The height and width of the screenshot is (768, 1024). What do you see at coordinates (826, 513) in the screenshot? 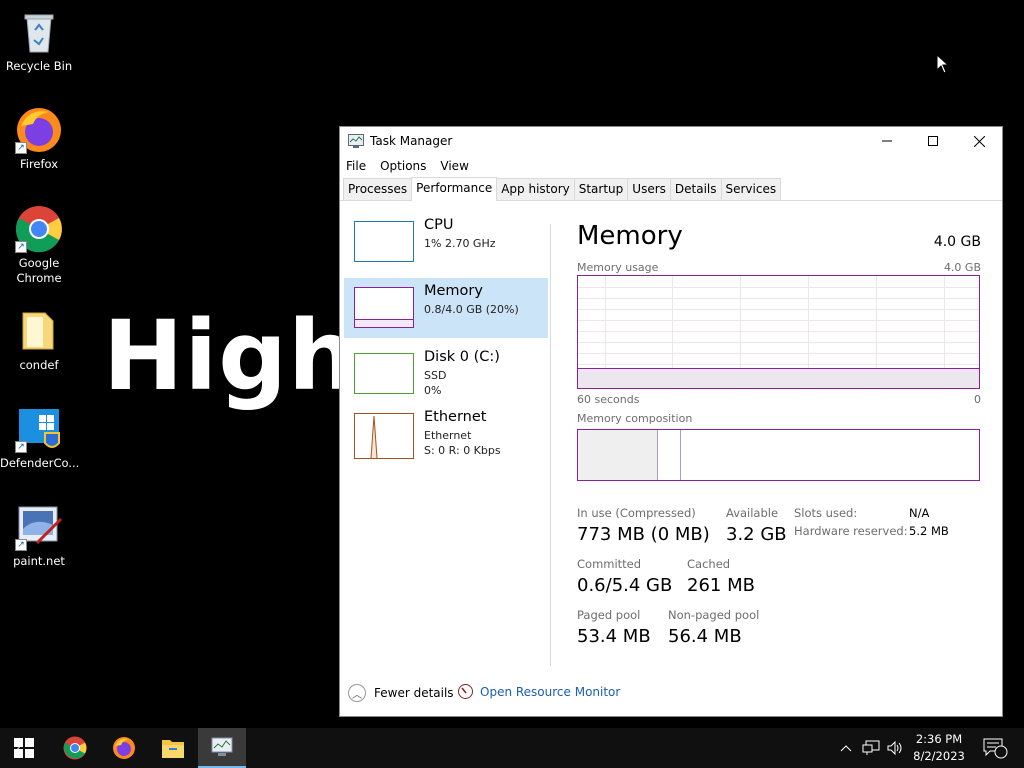
I see `slots-used-label: Slots used:` at bounding box center [826, 513].